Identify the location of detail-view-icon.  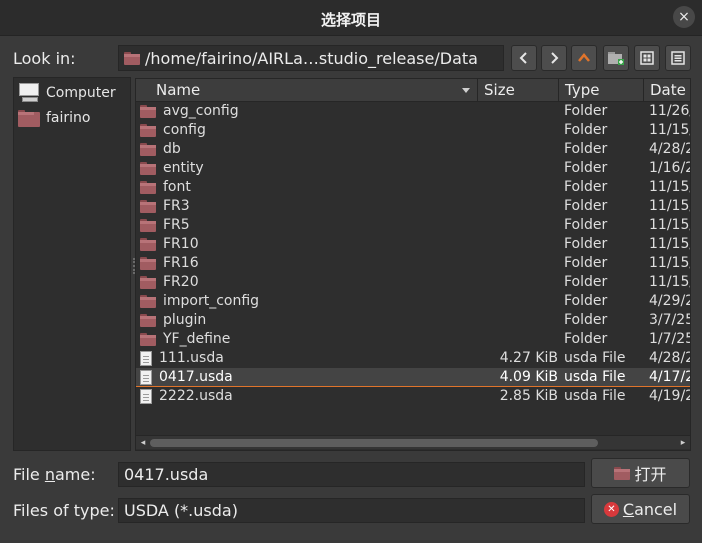
(678, 58).